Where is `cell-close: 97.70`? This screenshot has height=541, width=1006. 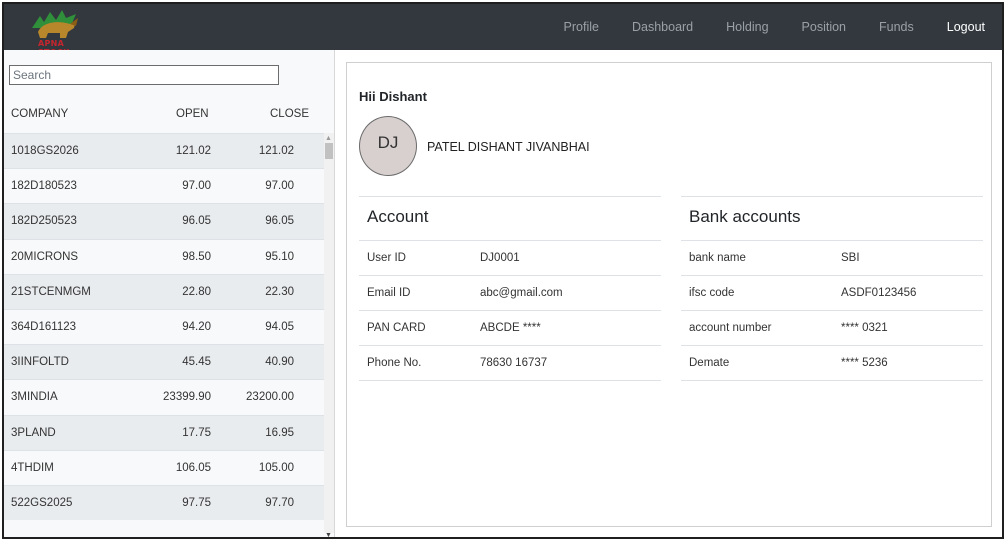
cell-close: 97.70 is located at coordinates (279, 502).